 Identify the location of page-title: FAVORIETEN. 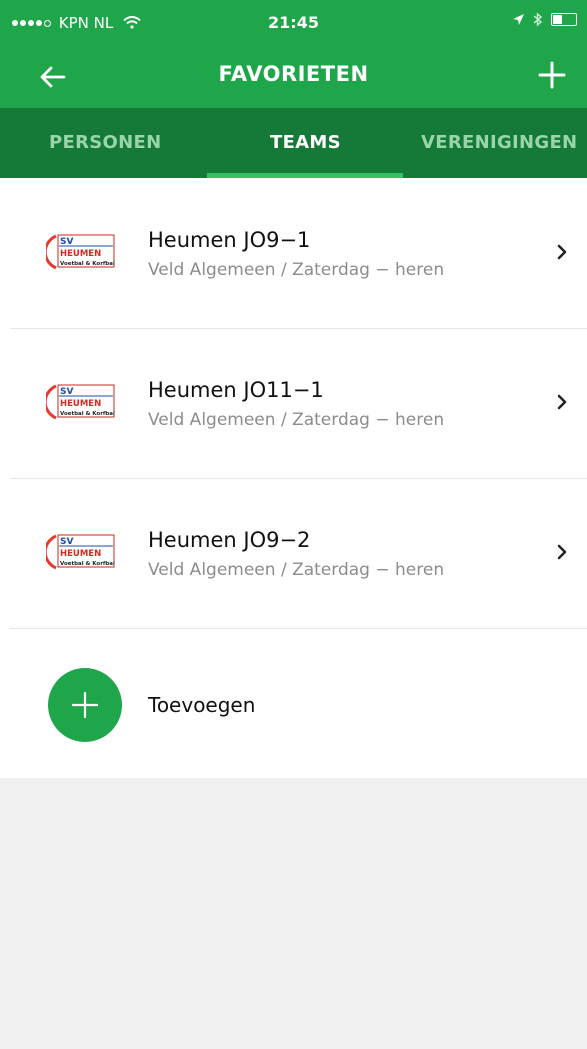
(293, 74).